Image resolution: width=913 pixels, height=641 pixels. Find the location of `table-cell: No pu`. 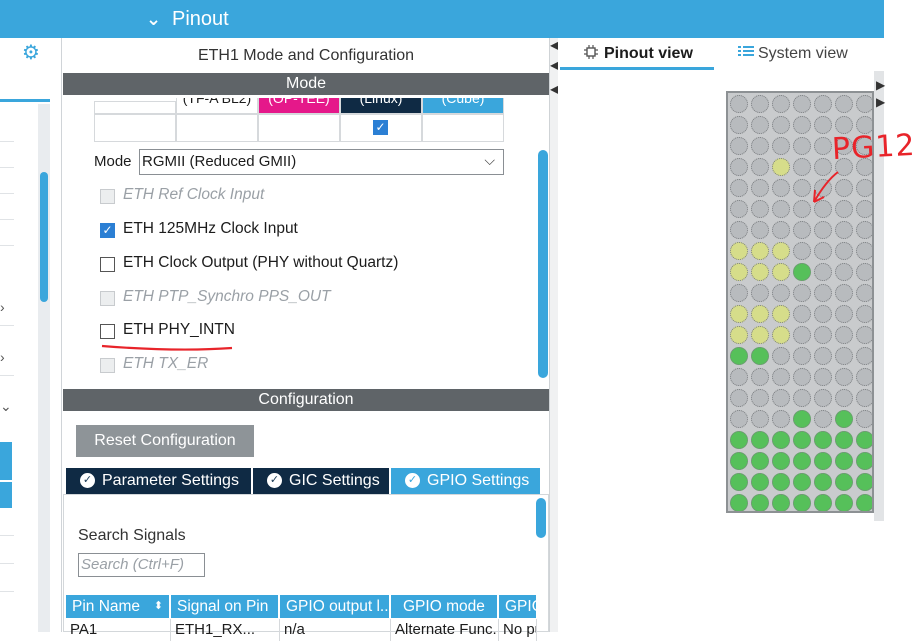

table-cell: No pu is located at coordinates (518, 630).